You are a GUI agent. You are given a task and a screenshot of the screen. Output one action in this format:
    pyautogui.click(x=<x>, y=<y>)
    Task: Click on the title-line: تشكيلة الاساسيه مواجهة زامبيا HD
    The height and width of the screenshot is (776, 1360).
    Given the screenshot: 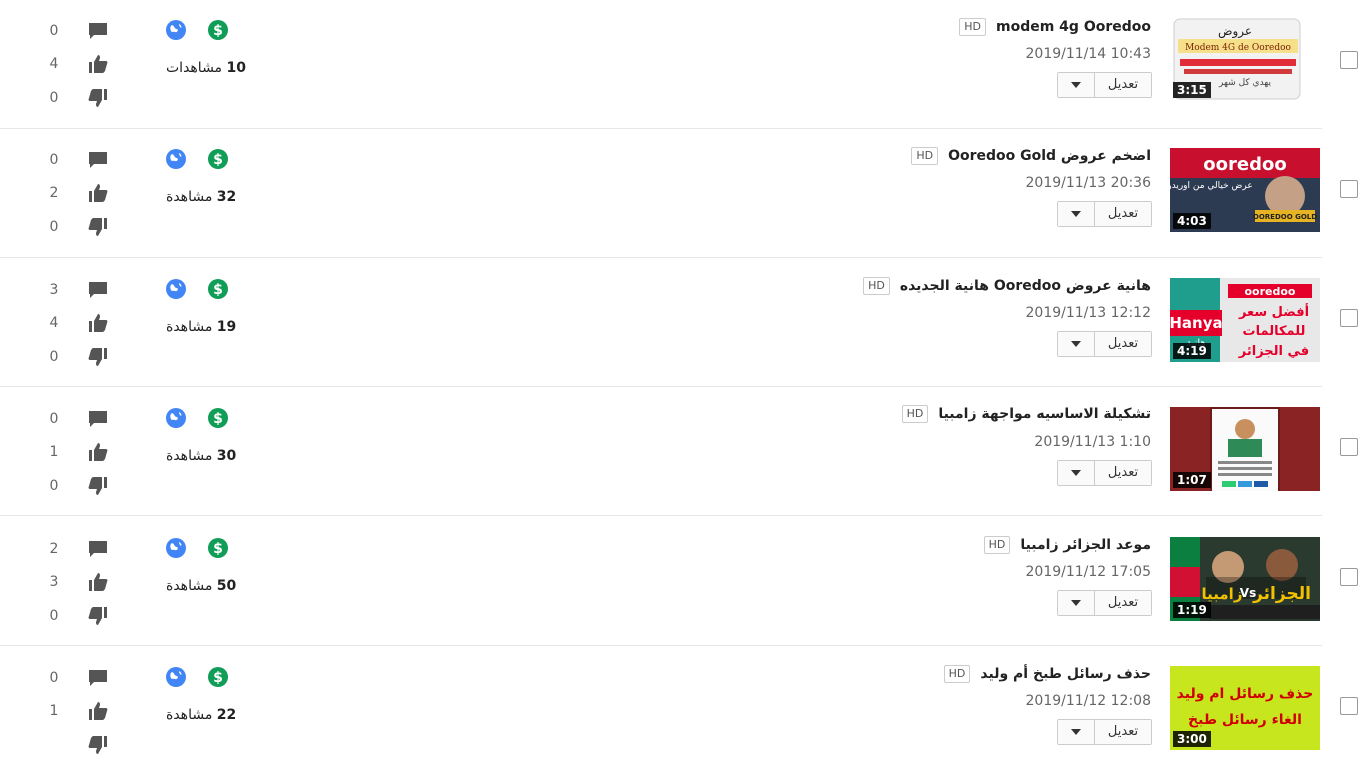 What is the action you would take?
    pyautogui.click(x=1026, y=414)
    